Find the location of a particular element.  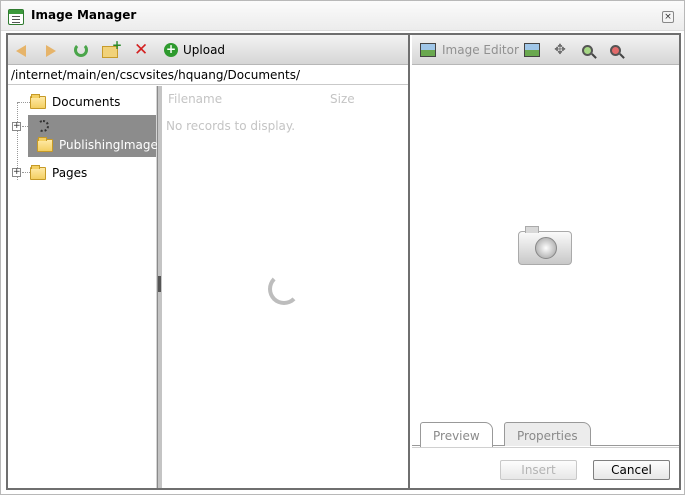

window-title: Image Manager is located at coordinates (84, 15).